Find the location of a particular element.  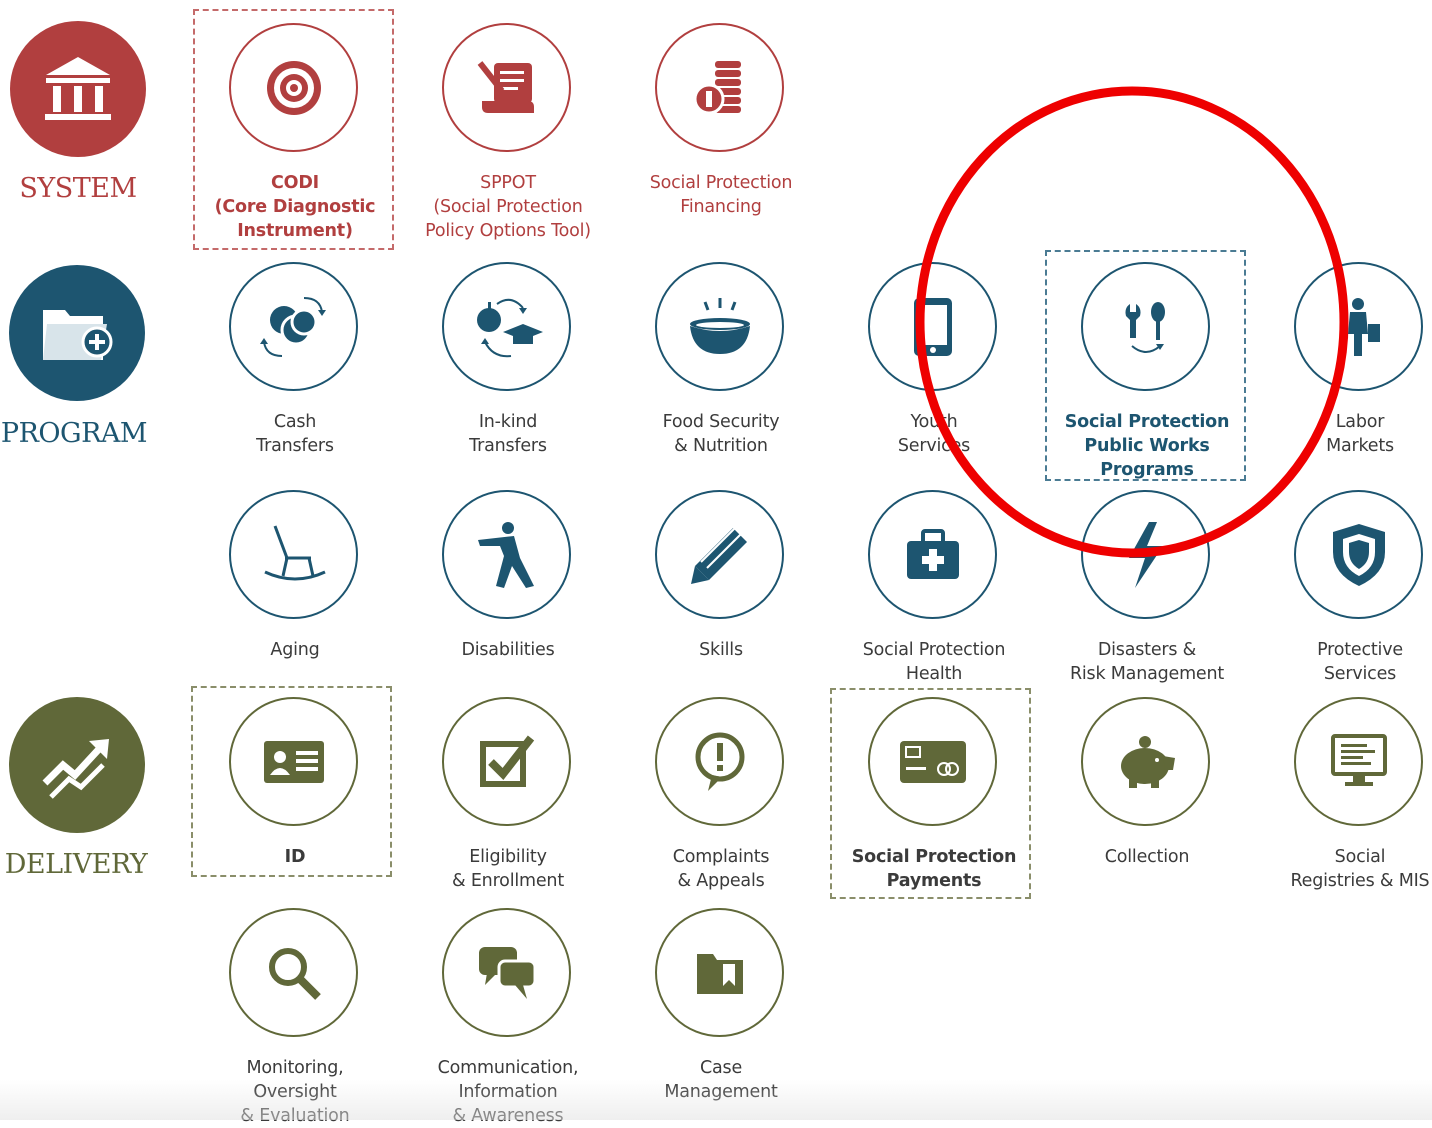

id-card-icon is located at coordinates (293, 761).